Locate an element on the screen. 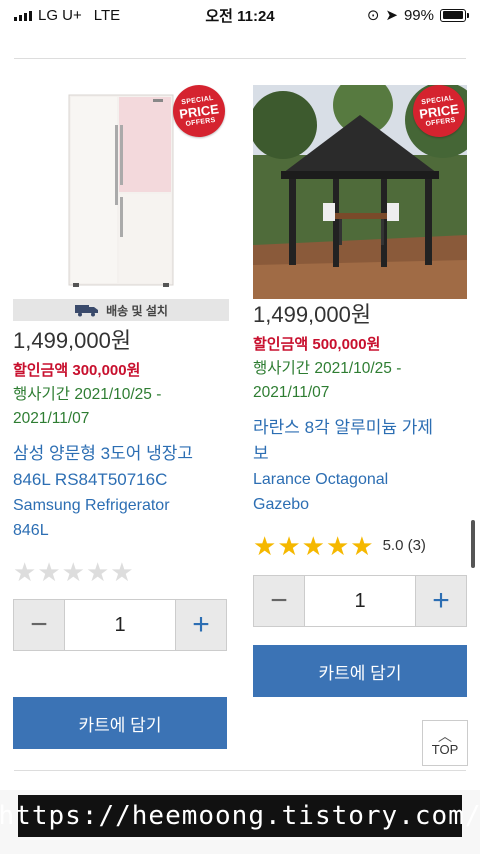  battery-percent: 99% is located at coordinates (418, 15).